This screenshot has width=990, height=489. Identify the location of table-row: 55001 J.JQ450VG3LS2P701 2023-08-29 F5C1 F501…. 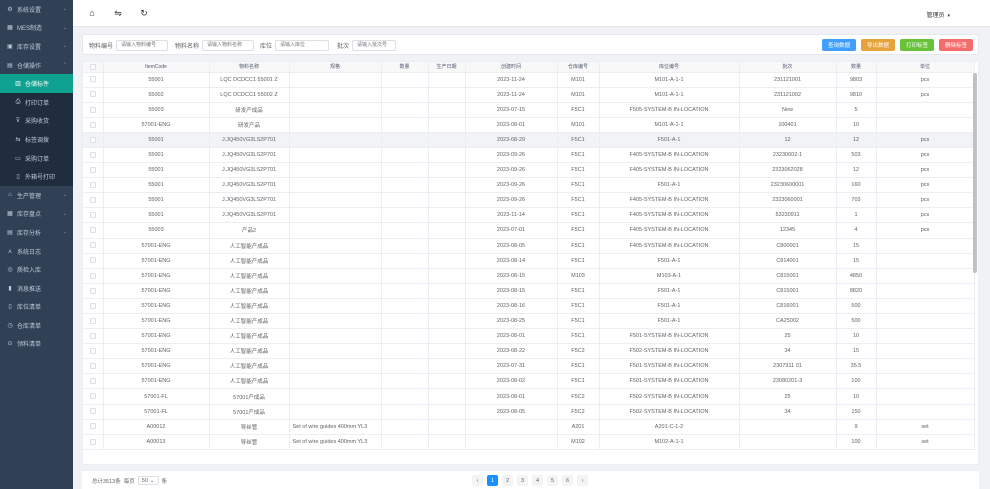
(529, 140).